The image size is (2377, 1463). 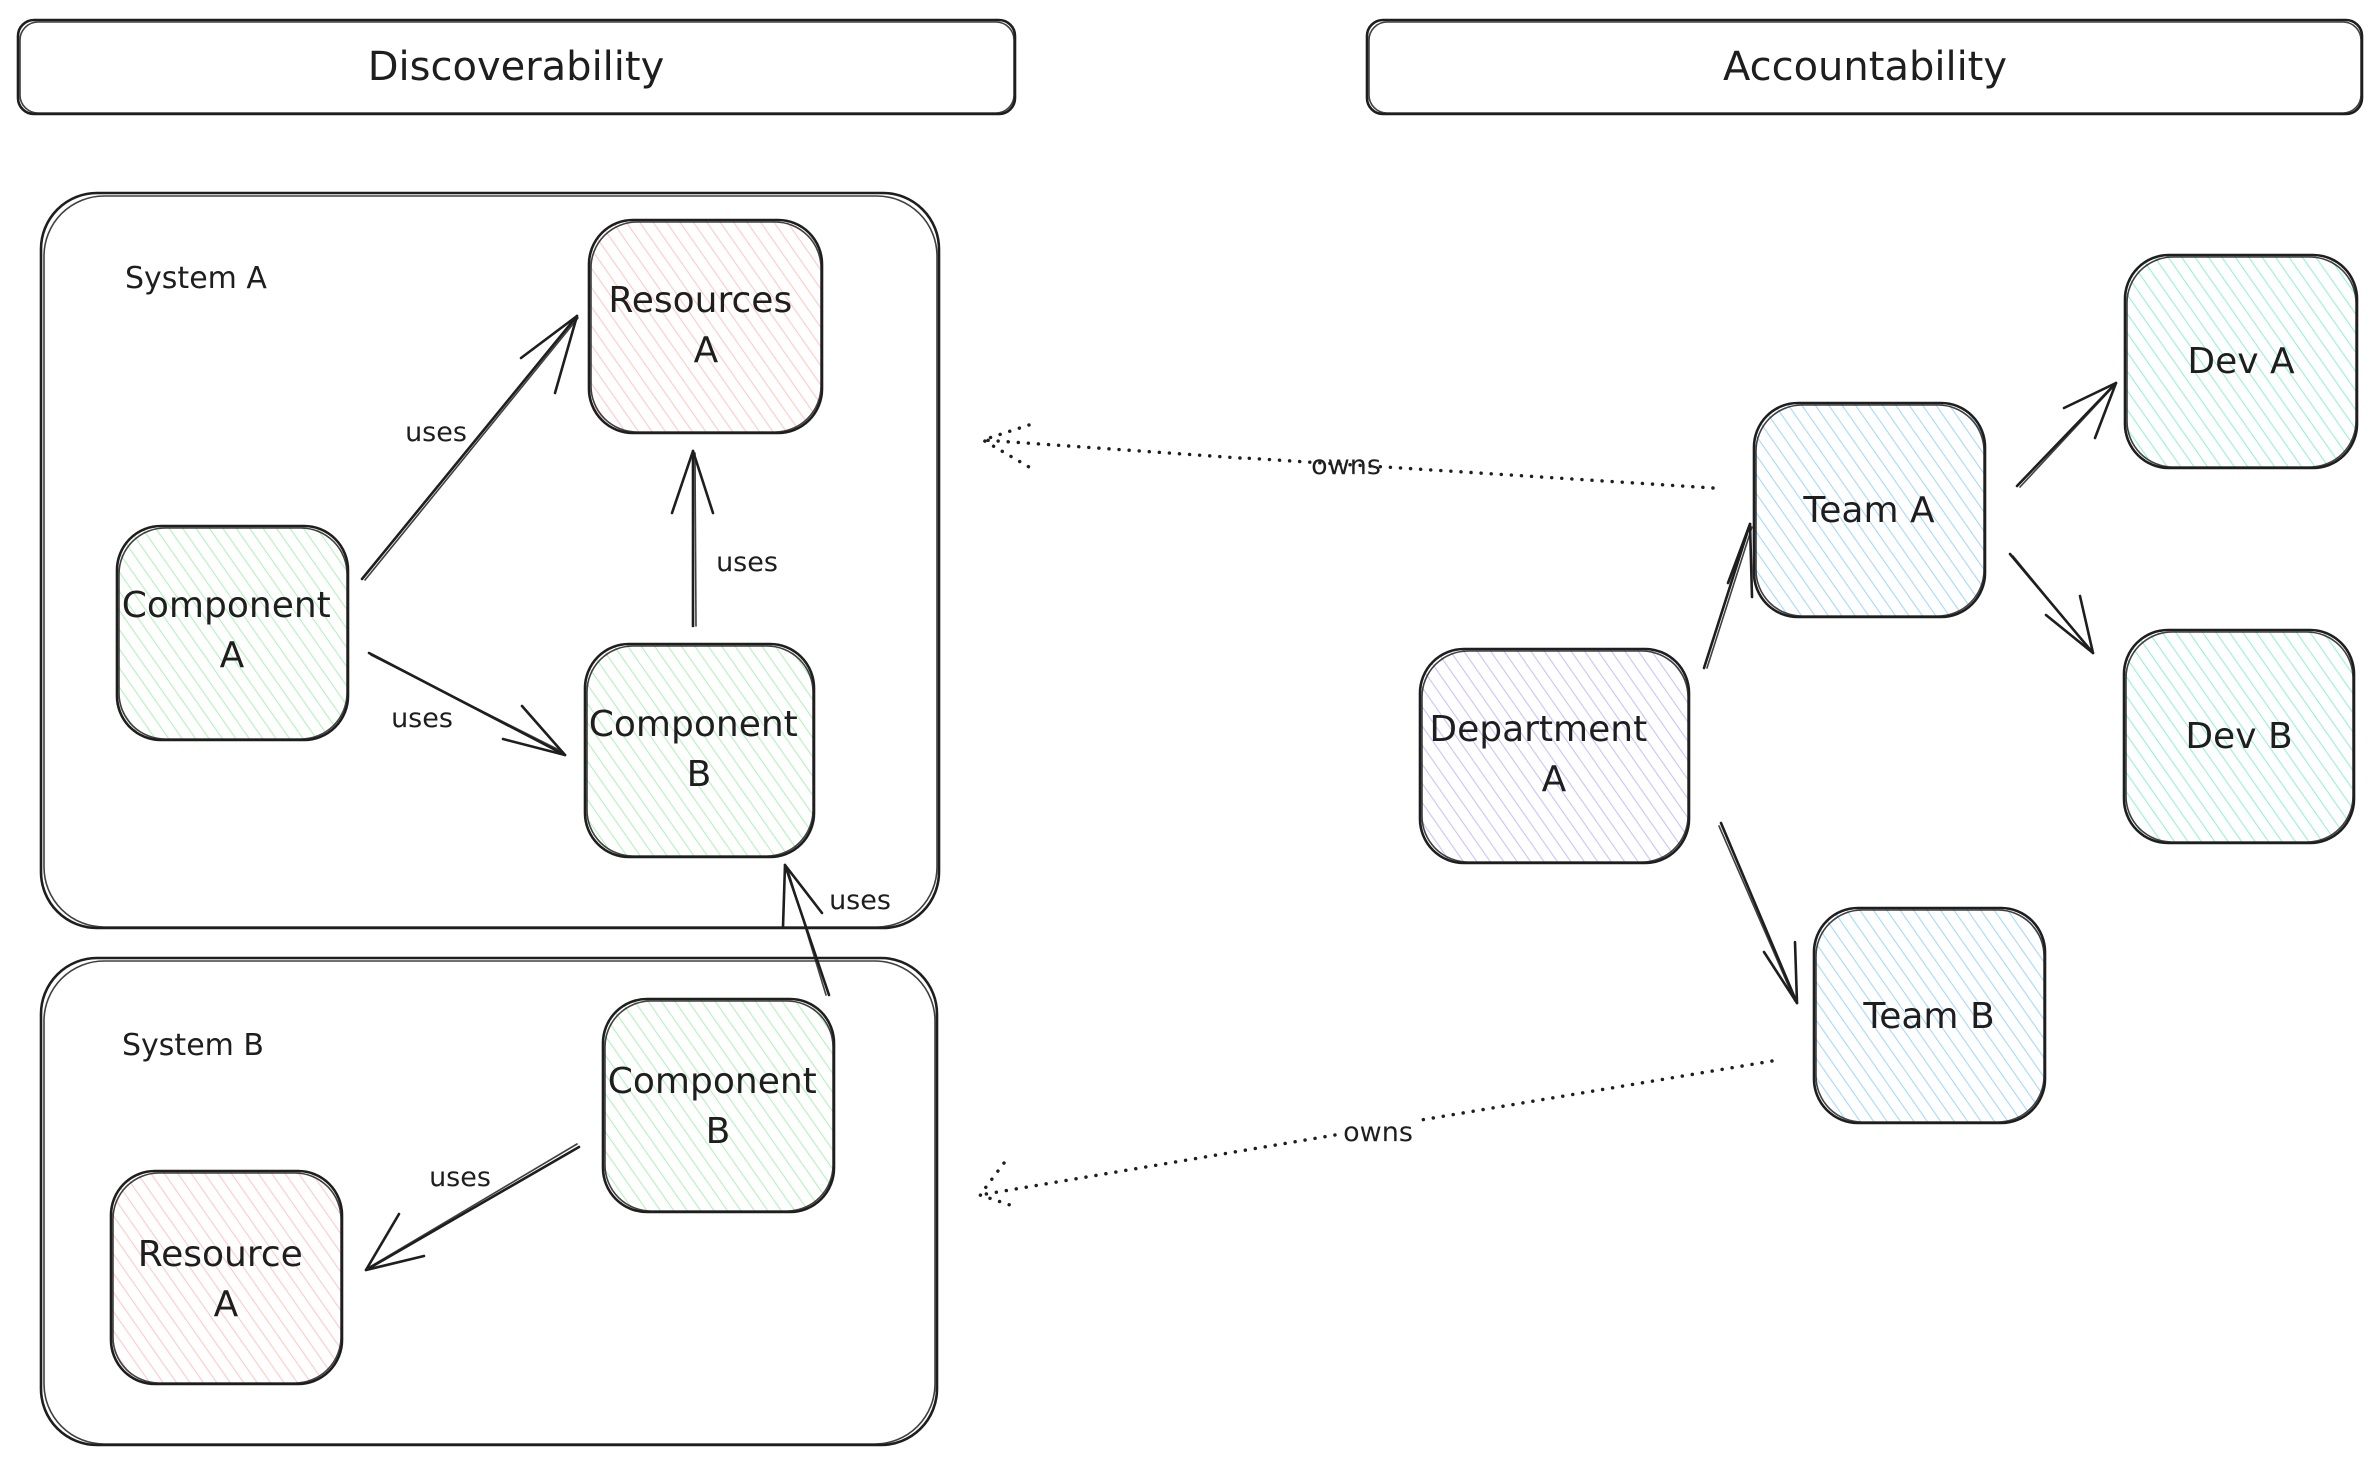 I want to click on node-dev-b: Dev B, so click(x=2239, y=736).